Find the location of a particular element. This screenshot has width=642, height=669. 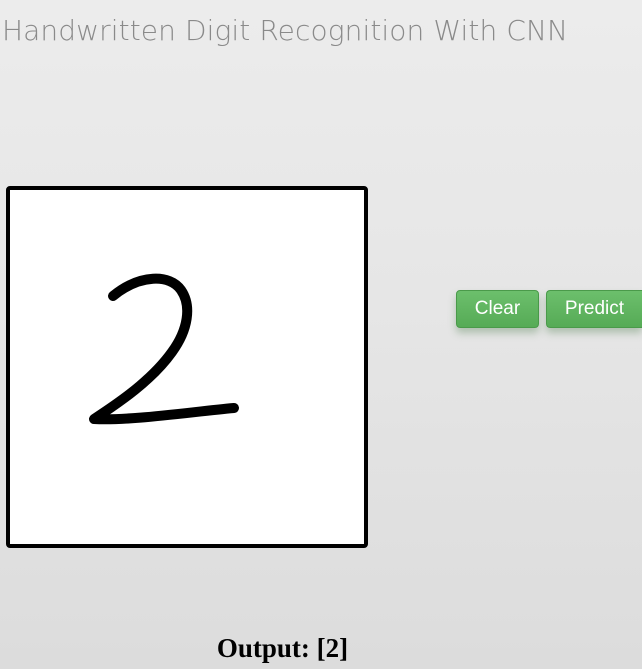

clear-button: Clear is located at coordinates (497, 309).